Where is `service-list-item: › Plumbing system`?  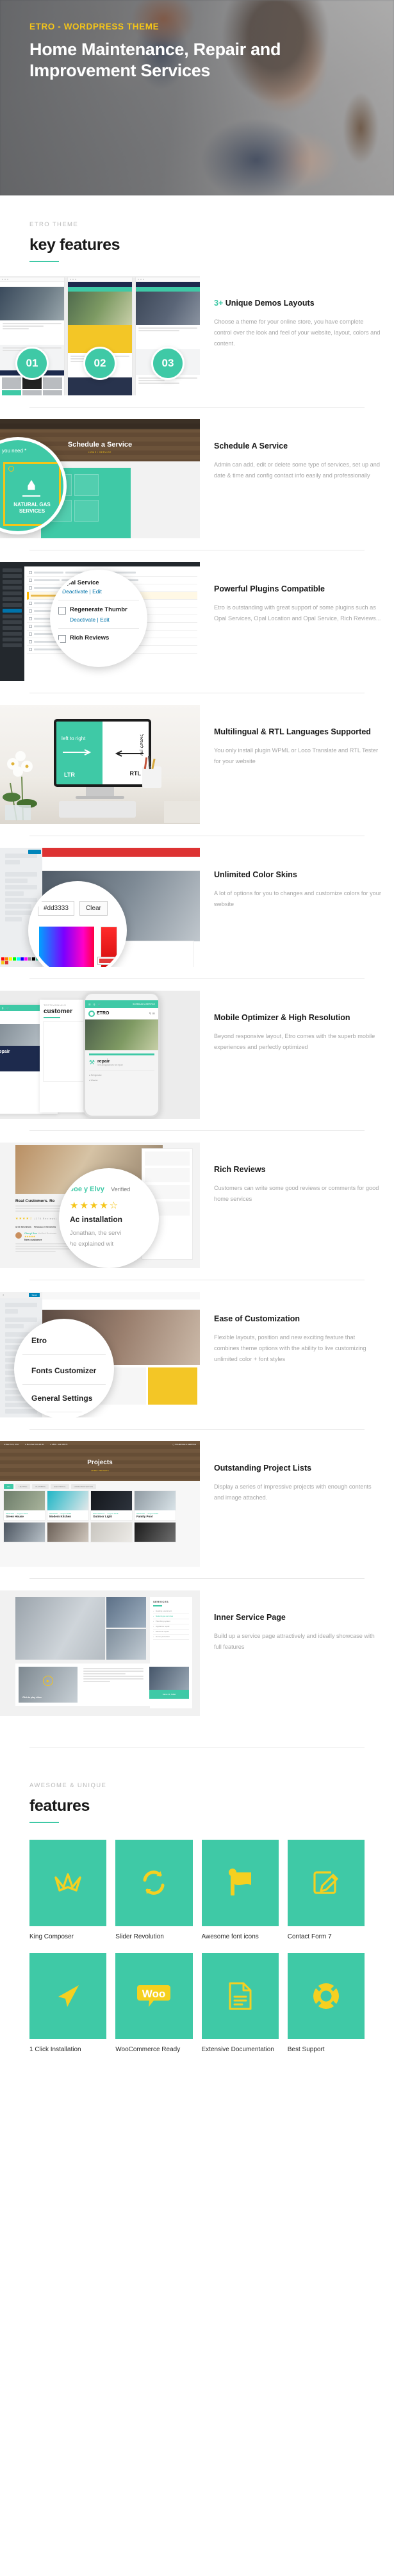
service-list-item: › Plumbing system is located at coordinates (171, 1621).